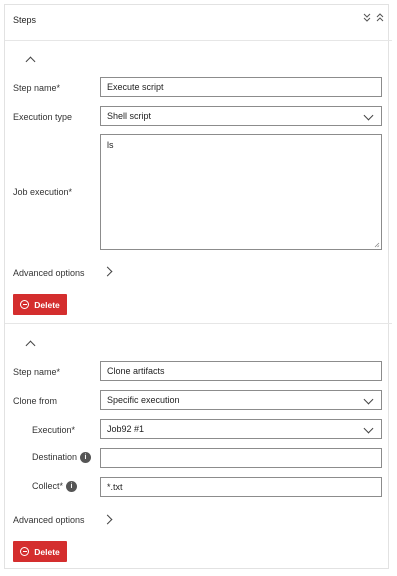  I want to click on step1-delete-button: Delete, so click(40, 304).